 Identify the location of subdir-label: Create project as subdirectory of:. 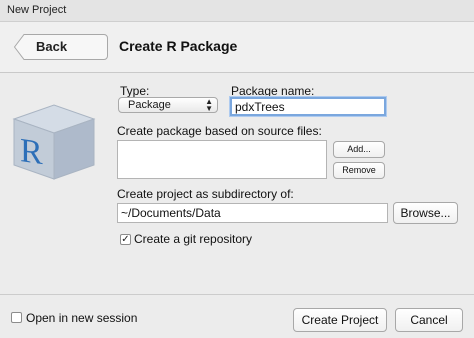
(205, 194).